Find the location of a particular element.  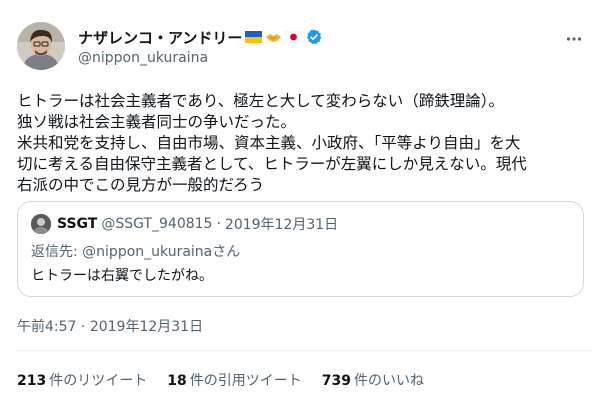

author-header: ナザレンコ・アンドリー @nippon_ukuraina is located at coordinates (200, 46).